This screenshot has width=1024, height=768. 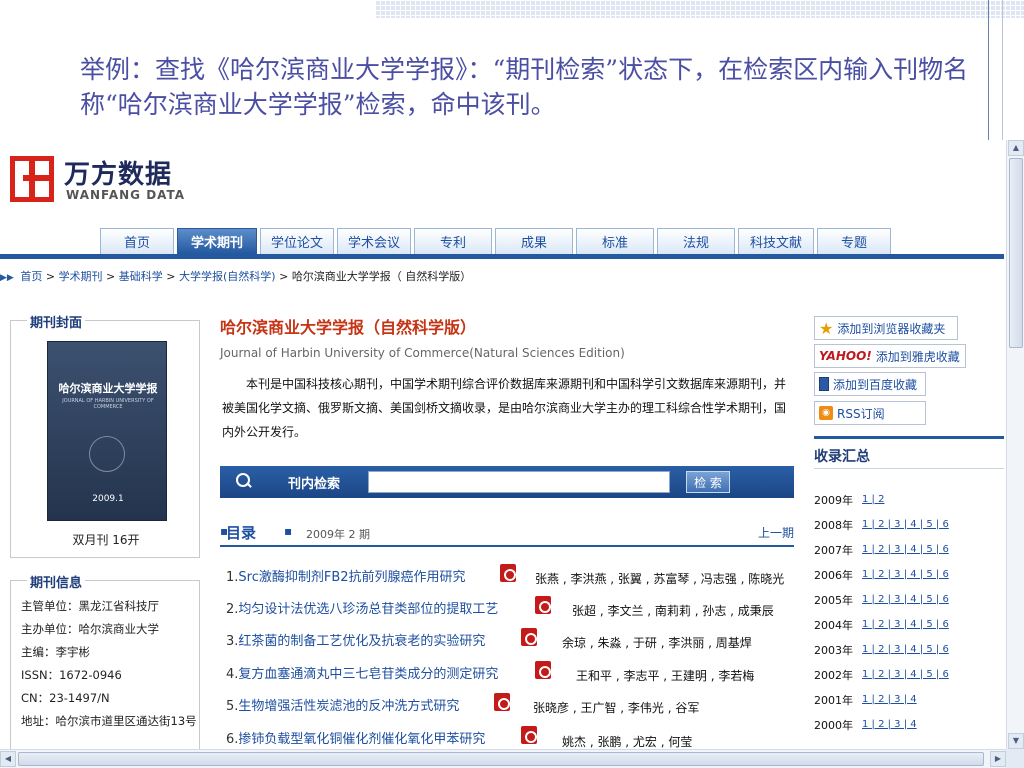 I want to click on yahoo-logo-icon: YAHOO!, so click(x=845, y=356).